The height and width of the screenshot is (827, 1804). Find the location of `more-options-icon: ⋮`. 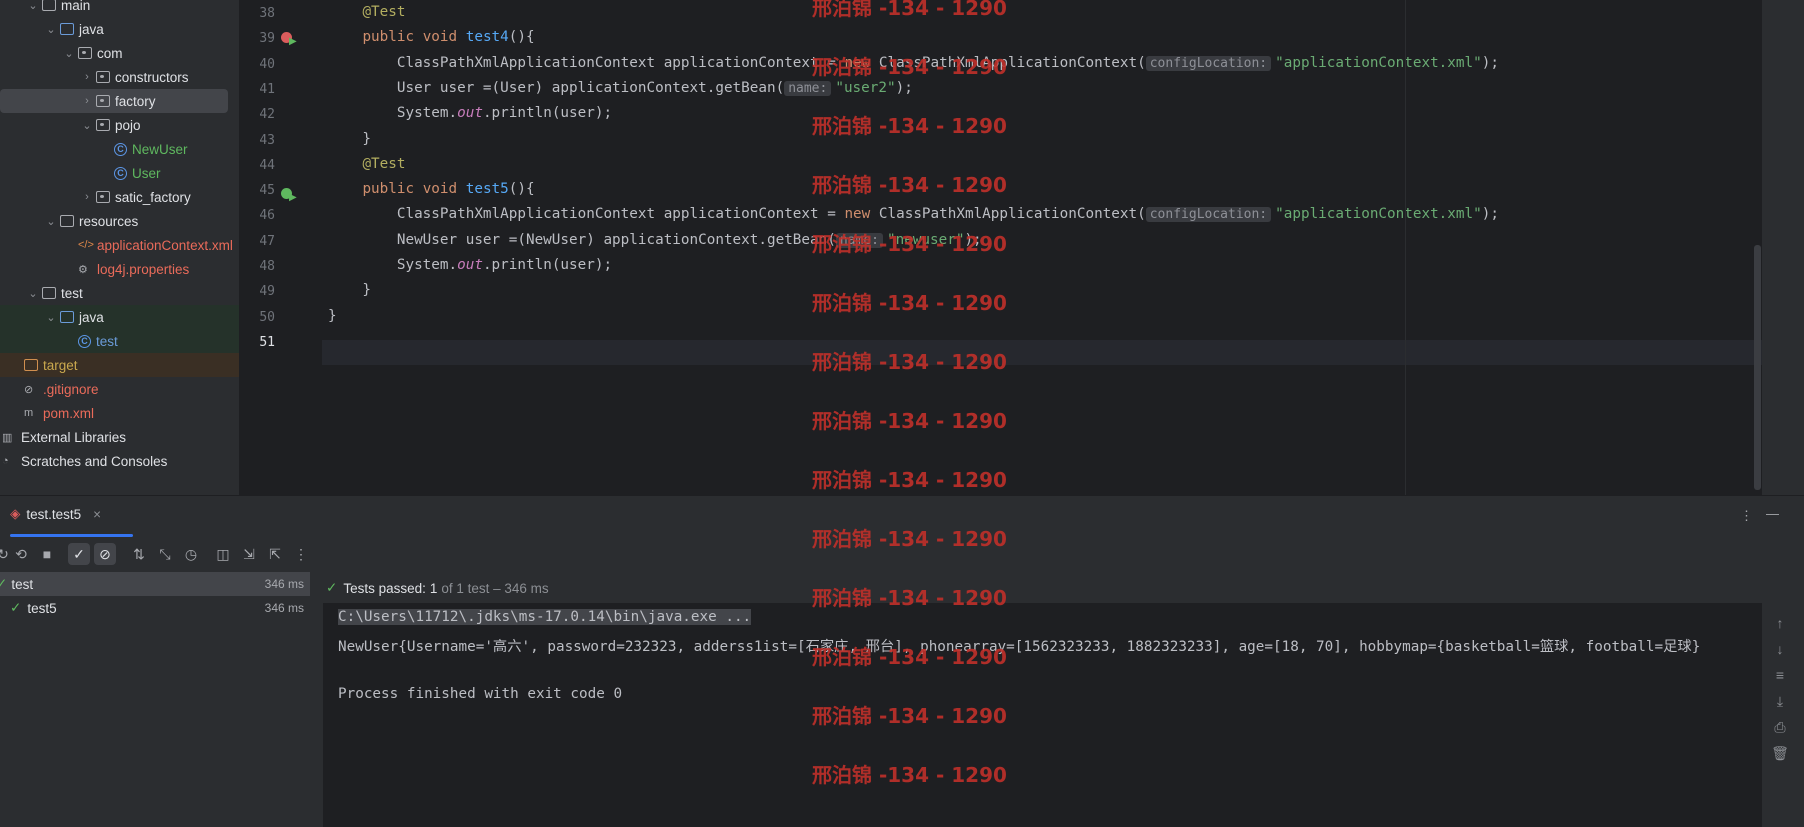

more-options-icon: ⋮ is located at coordinates (1746, 516).